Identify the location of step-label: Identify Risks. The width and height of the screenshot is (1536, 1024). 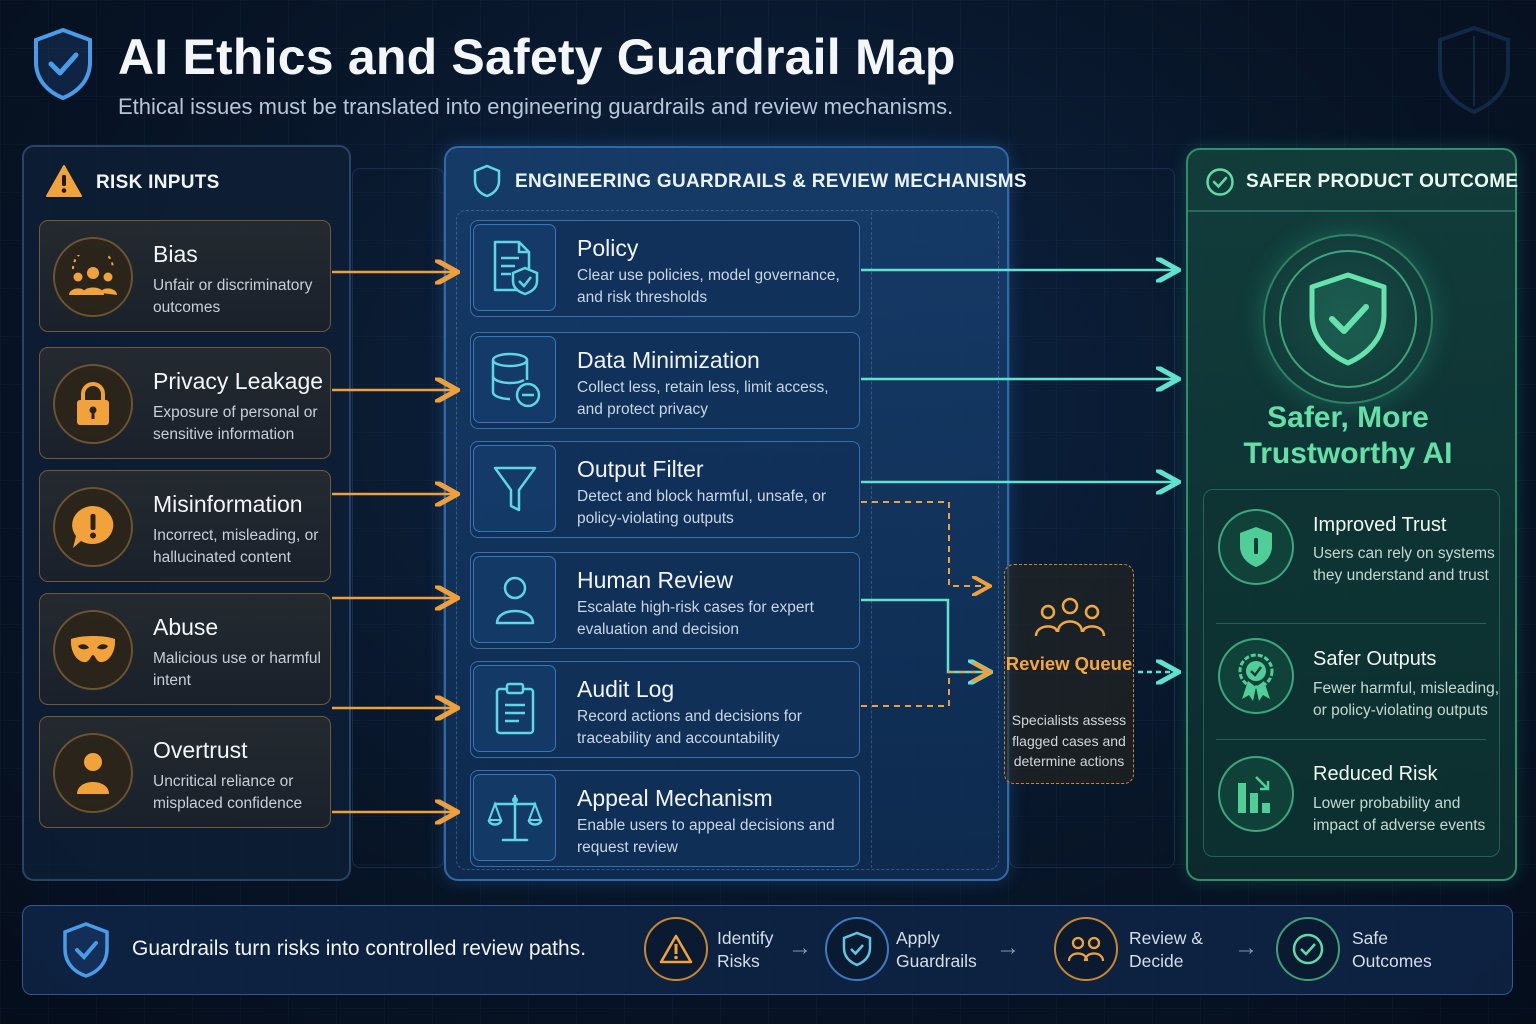
(745, 949).